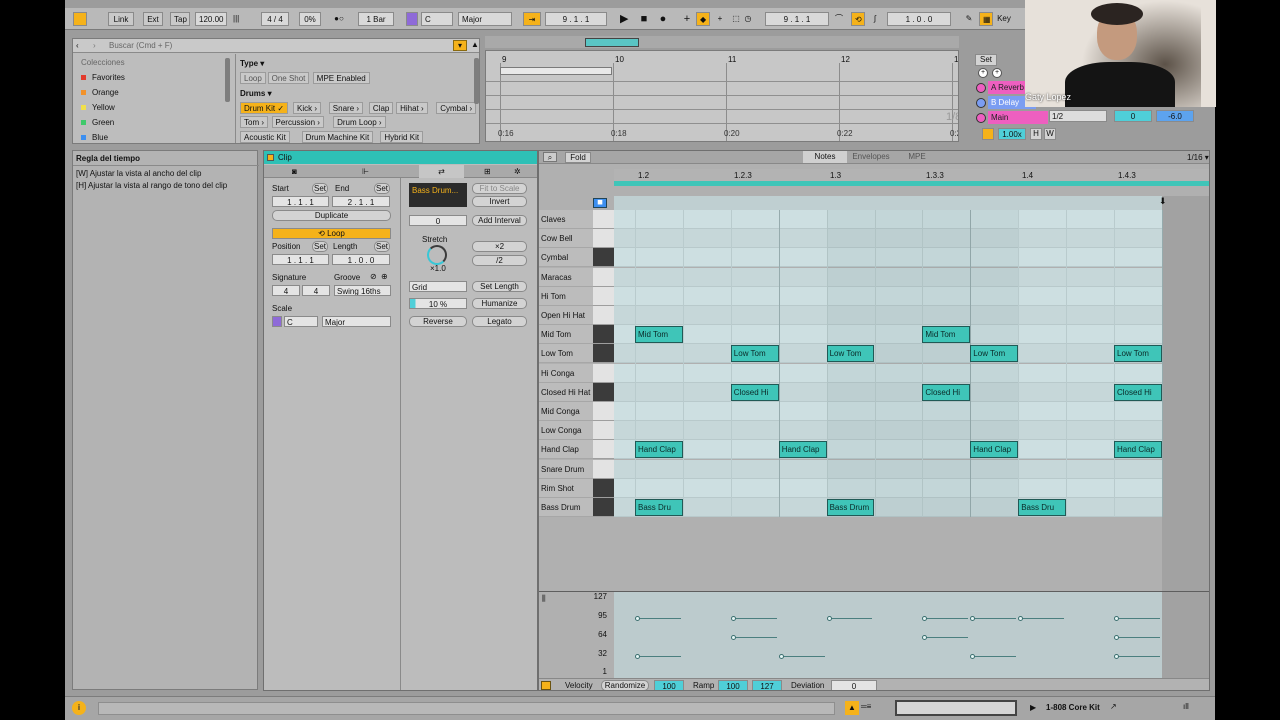  I want to click on pad-label: Maracas, so click(566, 277).